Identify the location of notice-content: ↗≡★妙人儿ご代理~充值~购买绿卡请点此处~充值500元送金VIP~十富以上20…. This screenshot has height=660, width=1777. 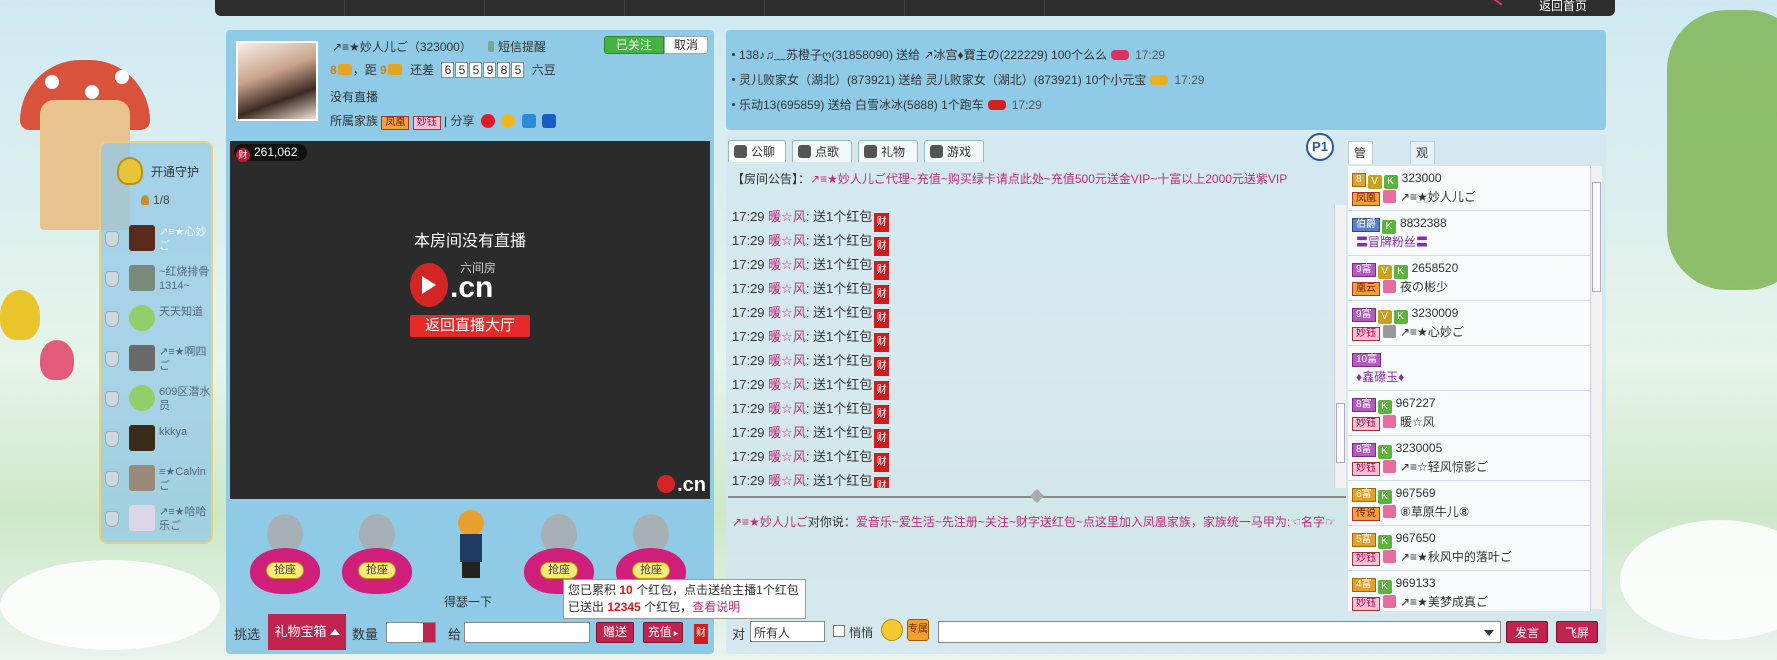
(1048, 179).